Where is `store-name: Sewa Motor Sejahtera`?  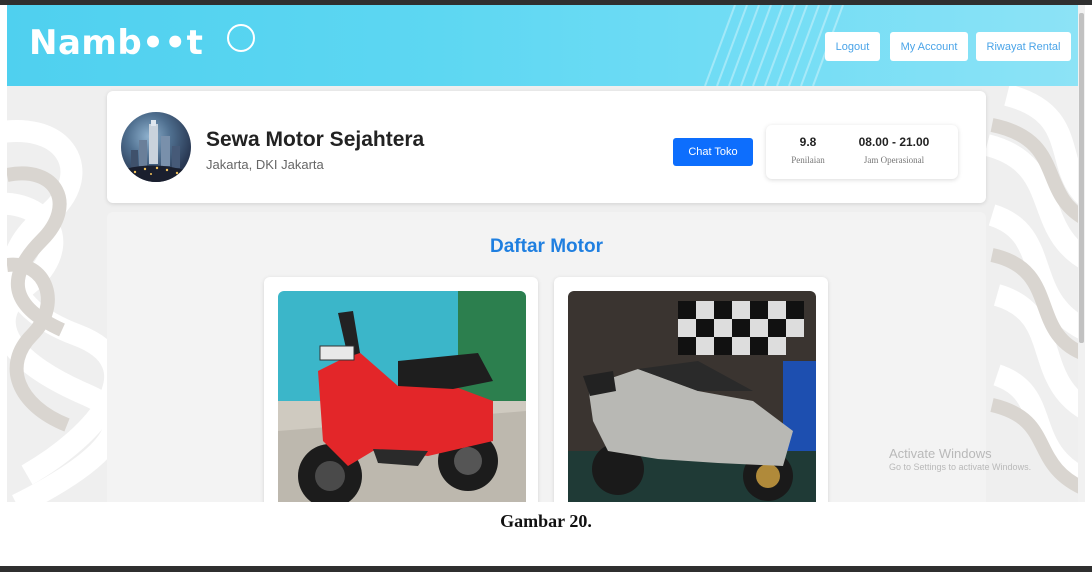
store-name: Sewa Motor Sejahtera is located at coordinates (315, 139).